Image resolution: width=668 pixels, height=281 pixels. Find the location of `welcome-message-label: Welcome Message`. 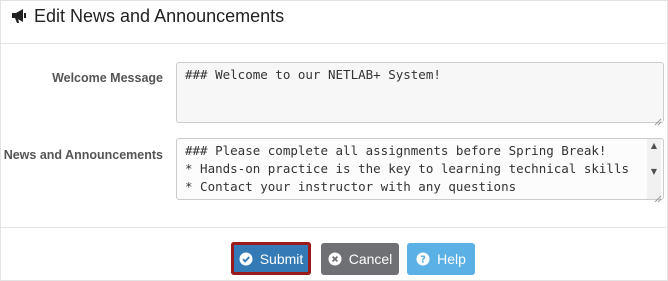

welcome-message-label: Welcome Message is located at coordinates (107, 78).